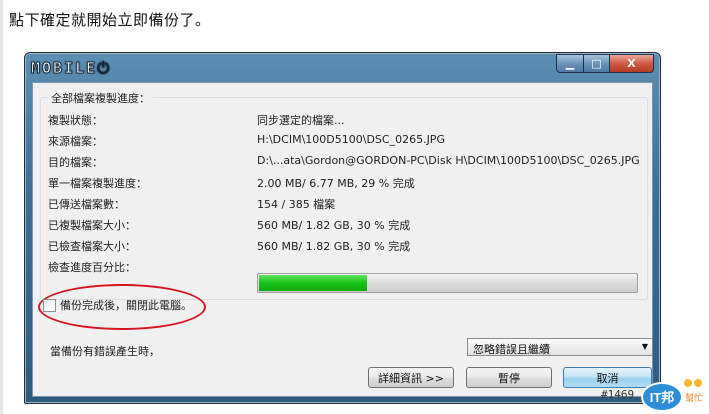  Describe the element at coordinates (296, 204) in the screenshot. I see `files-sent-value: 154 / 385 檔案` at that location.